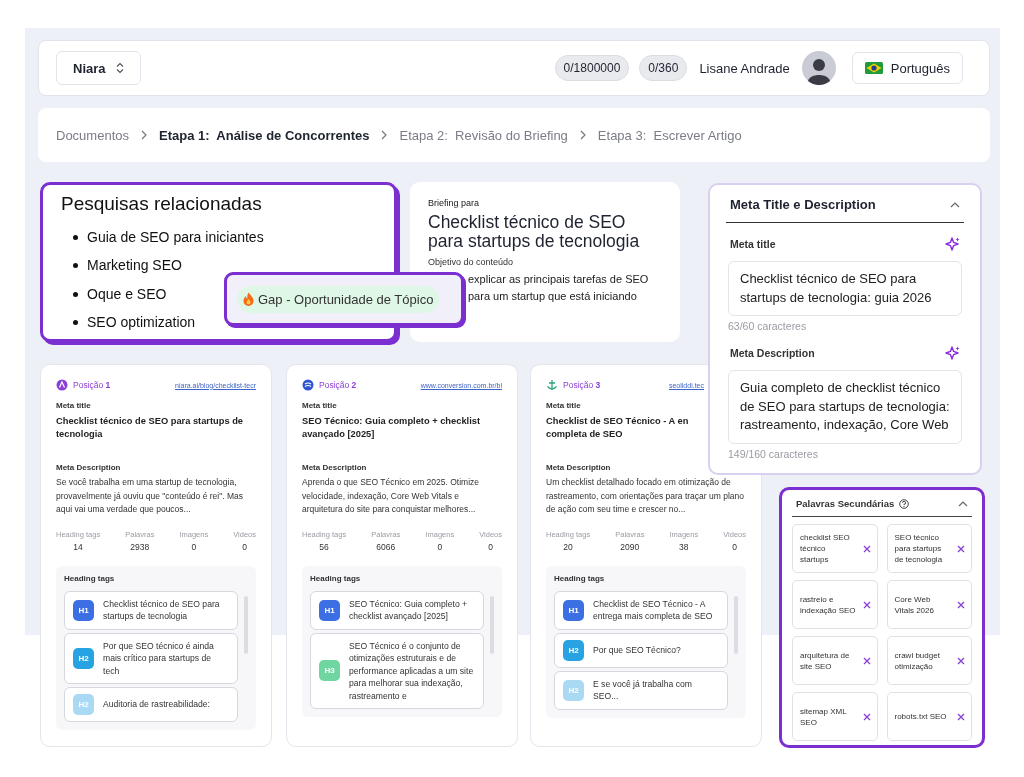  I want to click on stat-value: 56, so click(324, 546).